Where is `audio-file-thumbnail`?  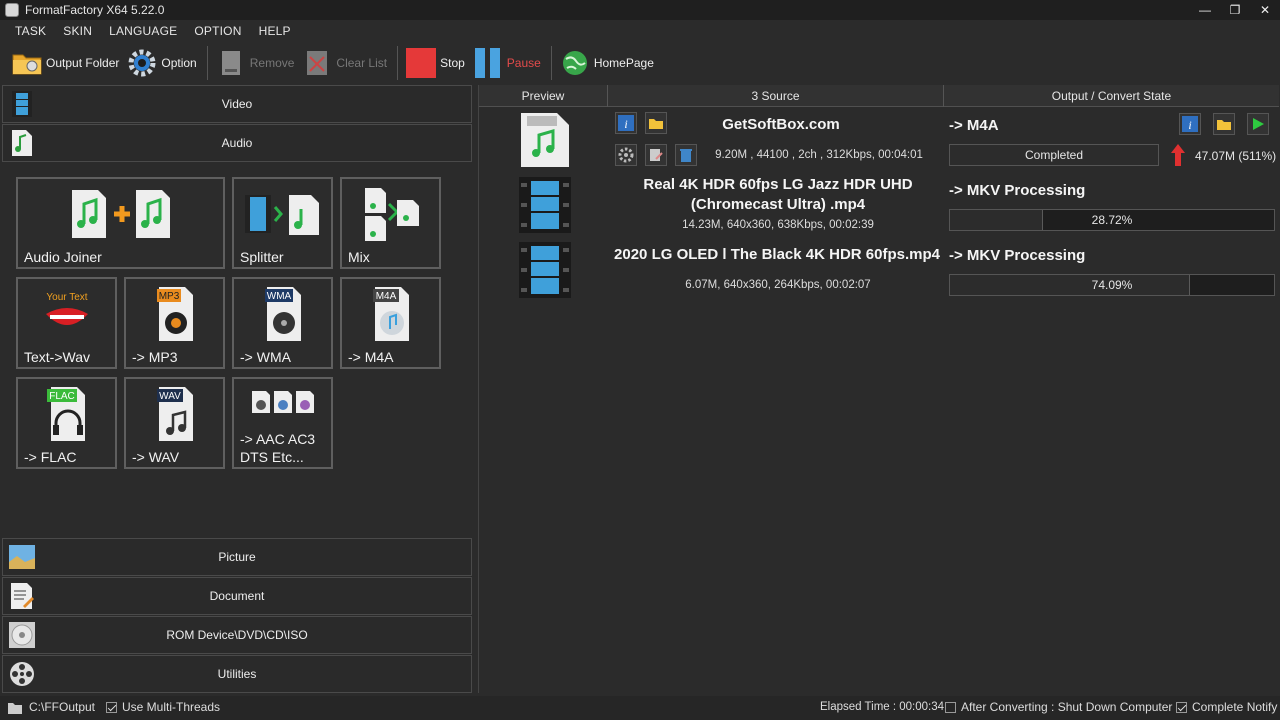
audio-file-thumbnail is located at coordinates (545, 140).